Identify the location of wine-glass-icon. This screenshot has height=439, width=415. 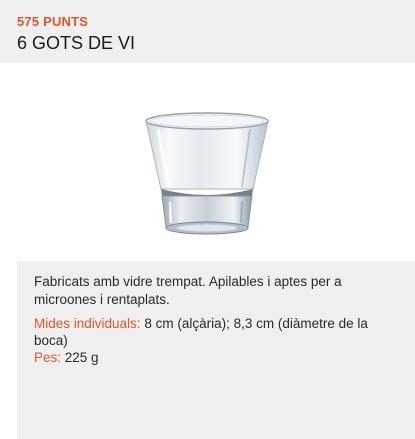
(207, 173).